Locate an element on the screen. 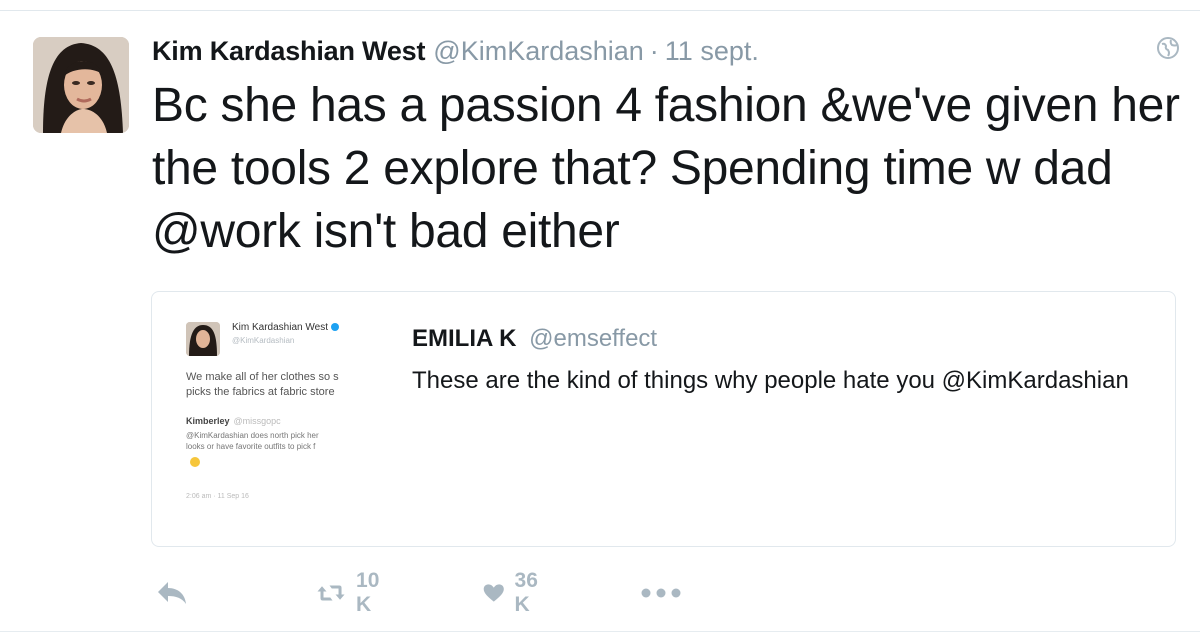  screenshot-avatar is located at coordinates (203, 339).